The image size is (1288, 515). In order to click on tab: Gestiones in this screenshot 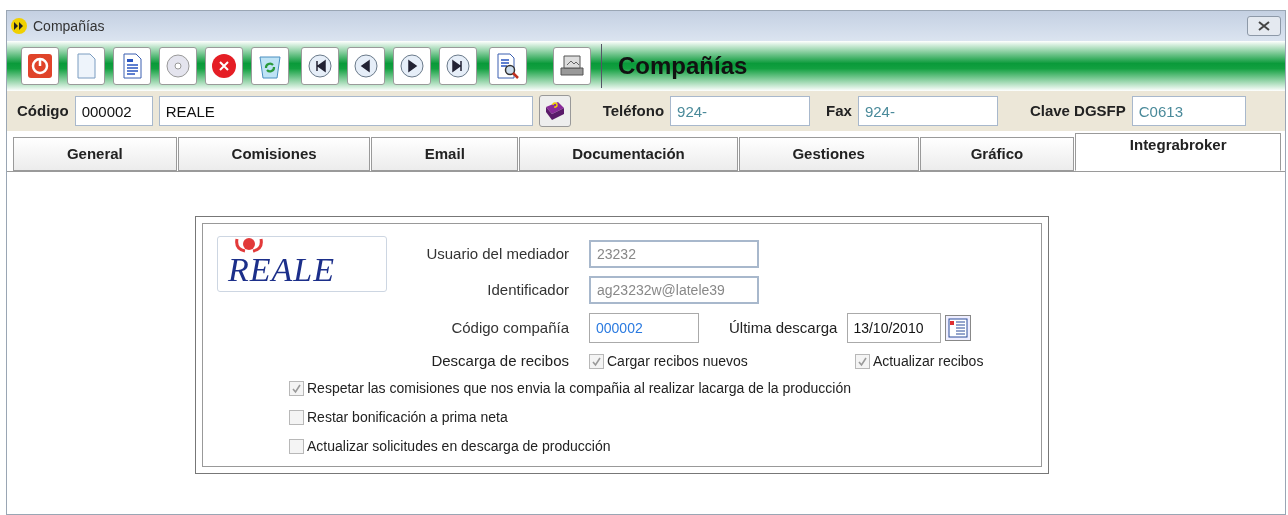, I will do `click(828, 154)`.